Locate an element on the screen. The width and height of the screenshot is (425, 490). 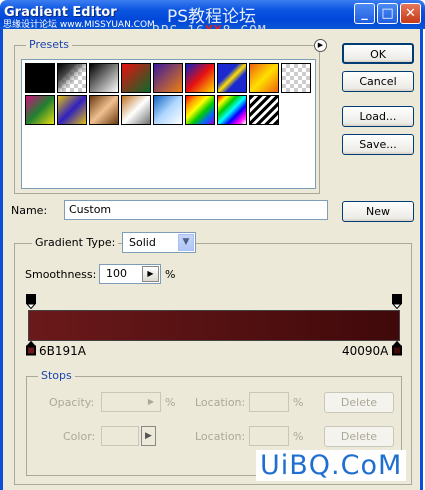
opacity-location-unit: % is located at coordinates (298, 402).